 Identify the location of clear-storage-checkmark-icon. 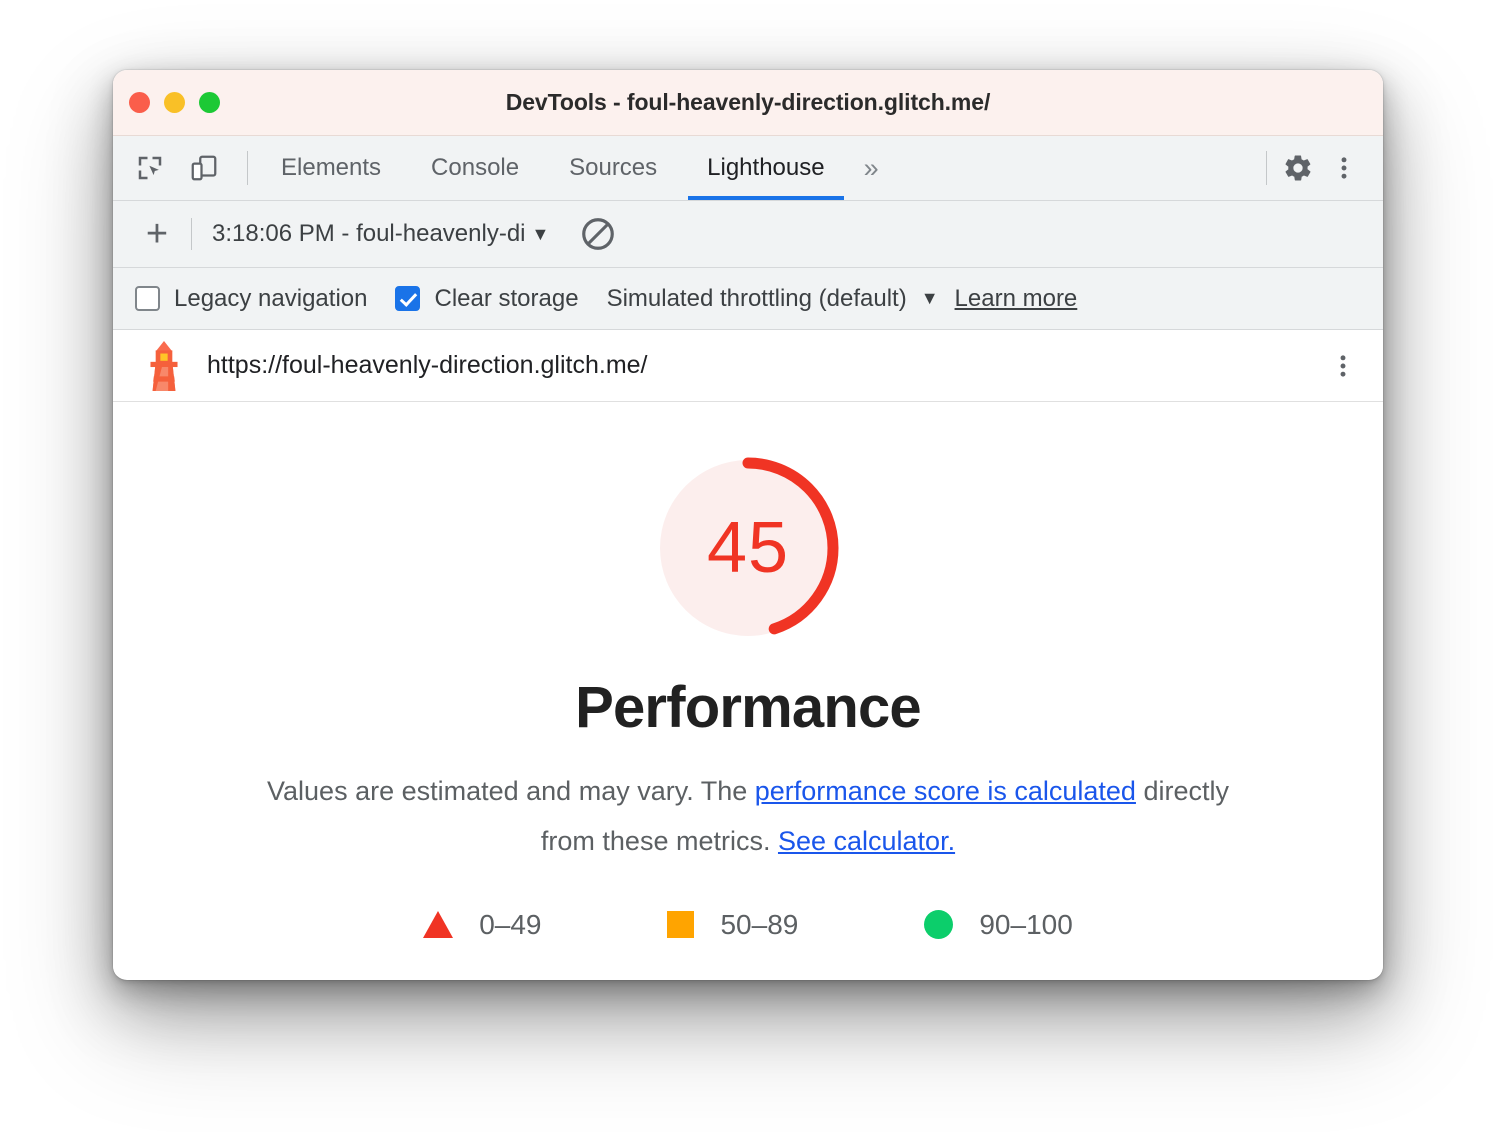
(408, 298).